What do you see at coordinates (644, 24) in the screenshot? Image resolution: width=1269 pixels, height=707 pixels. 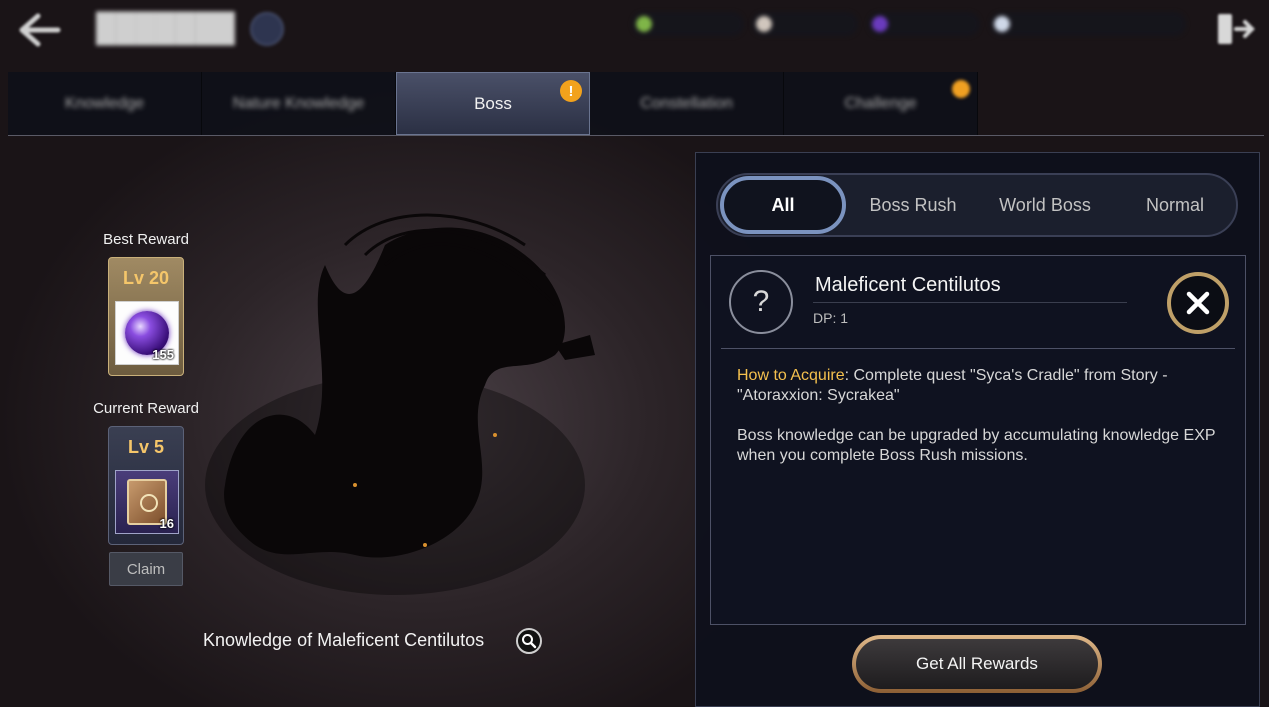 I see `energy-icon` at bounding box center [644, 24].